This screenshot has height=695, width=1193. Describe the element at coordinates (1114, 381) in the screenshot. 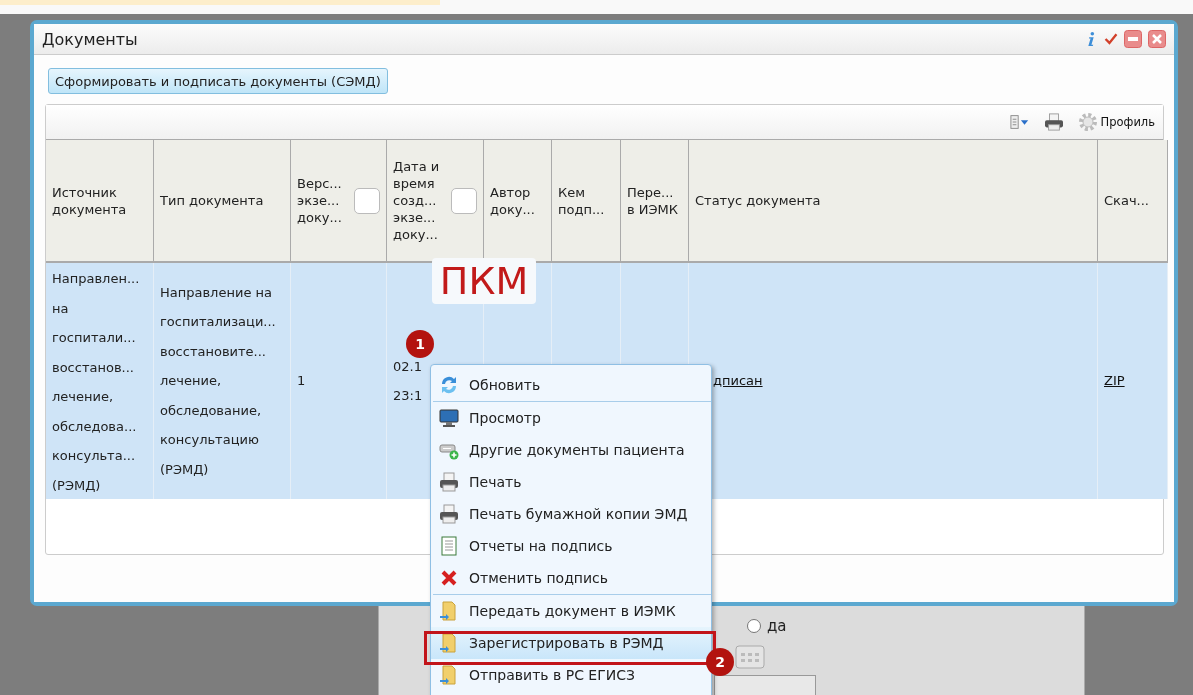

I see `cell-link: ZIP` at that location.